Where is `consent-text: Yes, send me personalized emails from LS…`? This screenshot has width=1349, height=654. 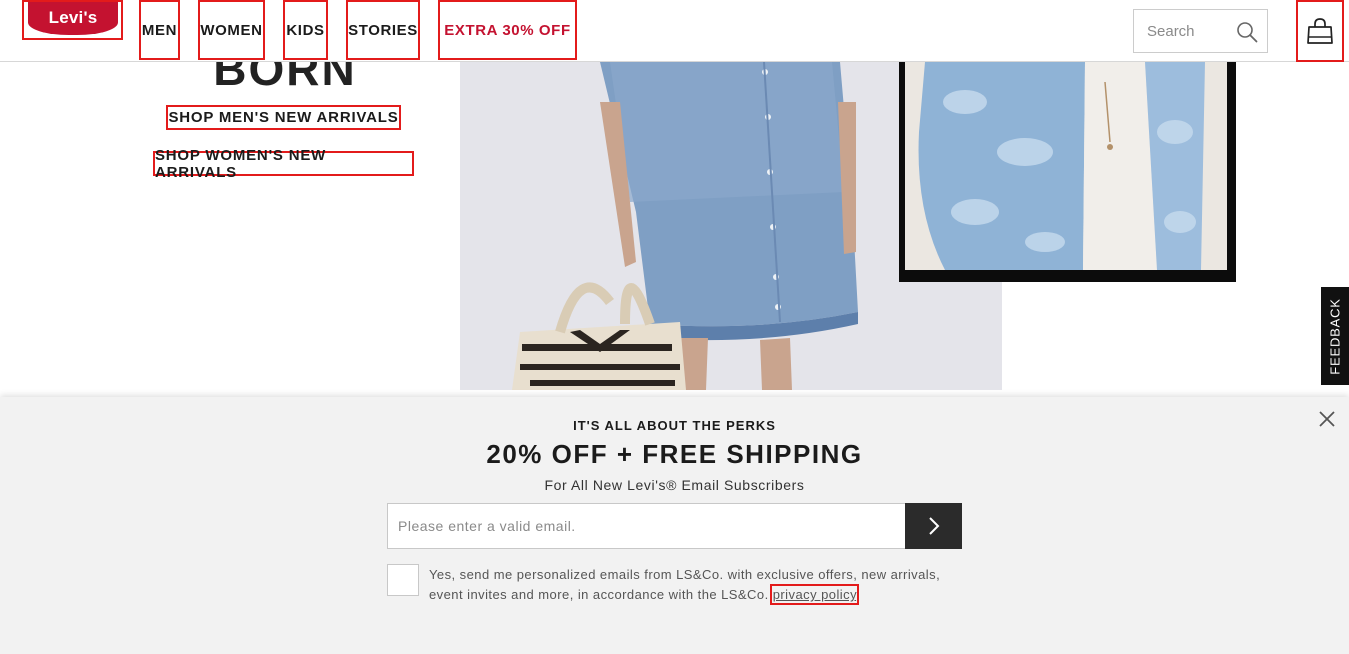 consent-text: Yes, send me personalized emails from LS… is located at coordinates (699, 585).